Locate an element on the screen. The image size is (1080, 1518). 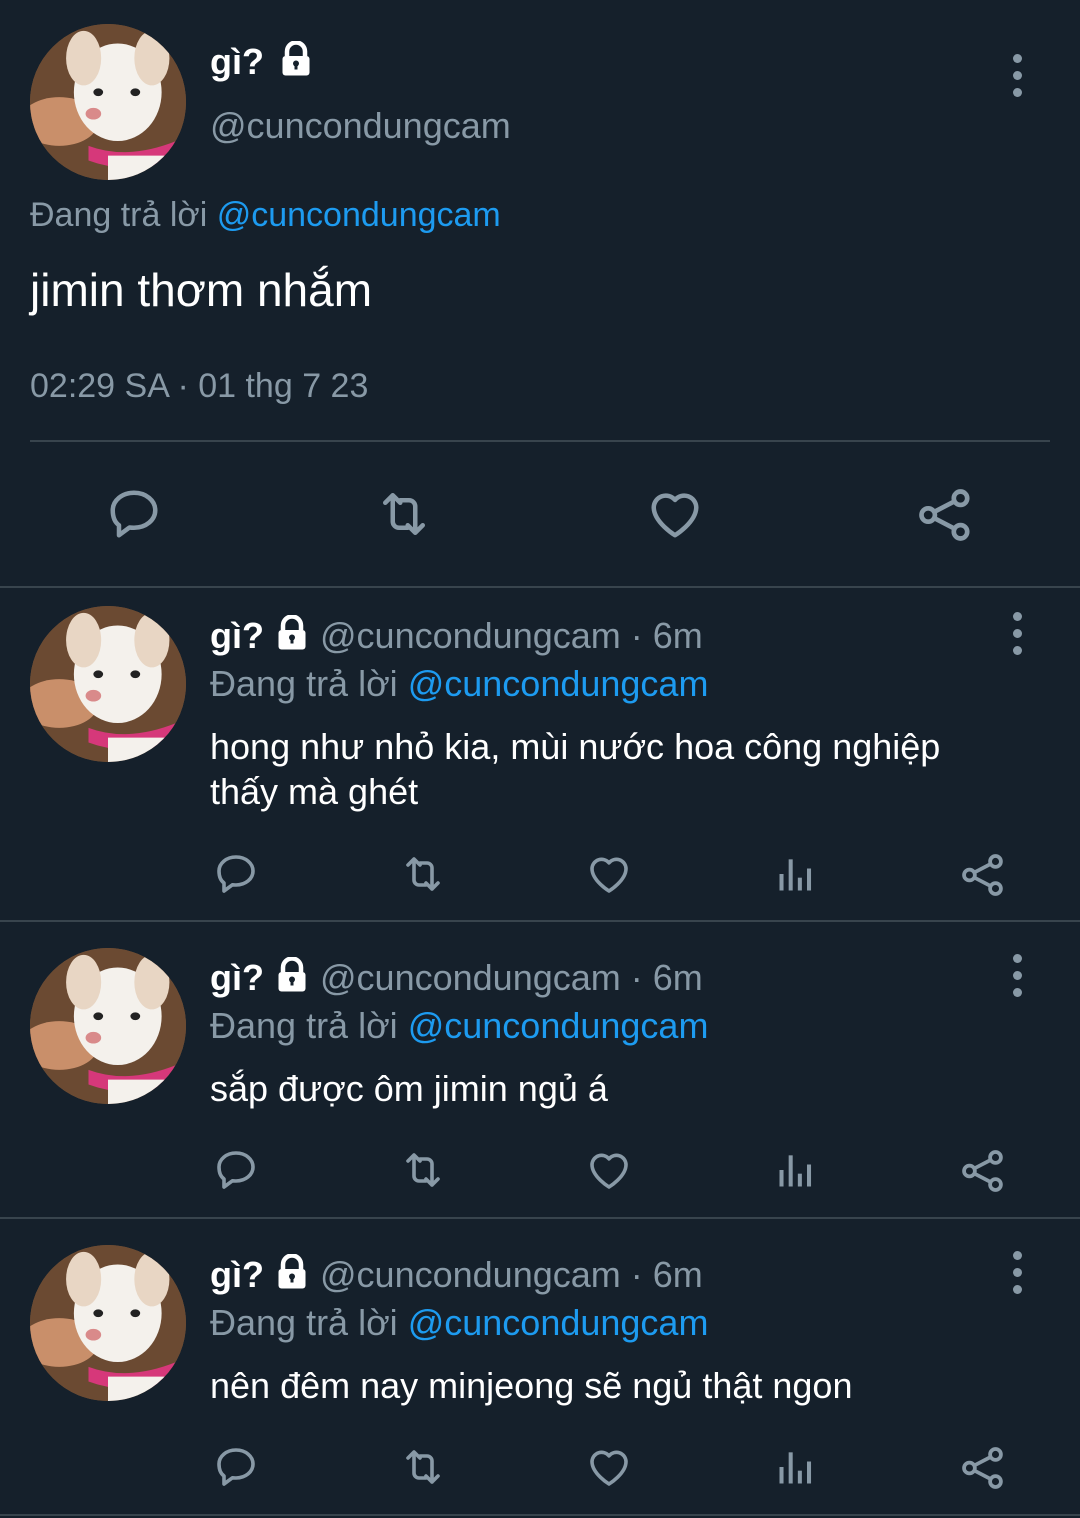
tweet-text: sắp được ôm jimin ngủ á is located at coordinates (409, 1088).